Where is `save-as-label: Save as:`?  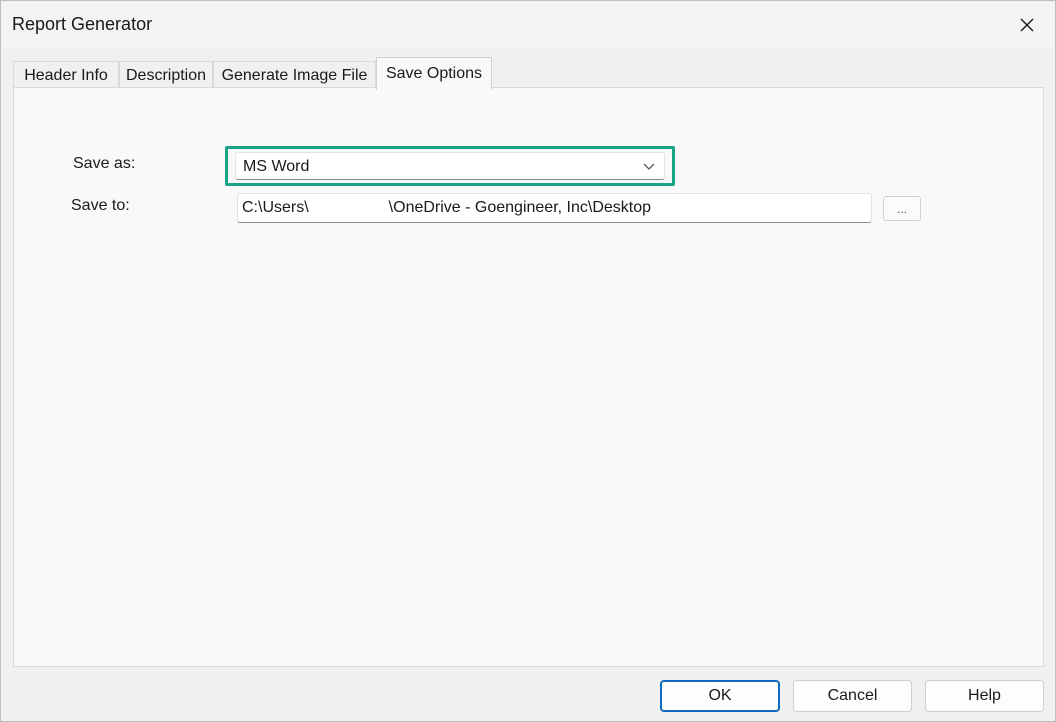 save-as-label: Save as: is located at coordinates (104, 163).